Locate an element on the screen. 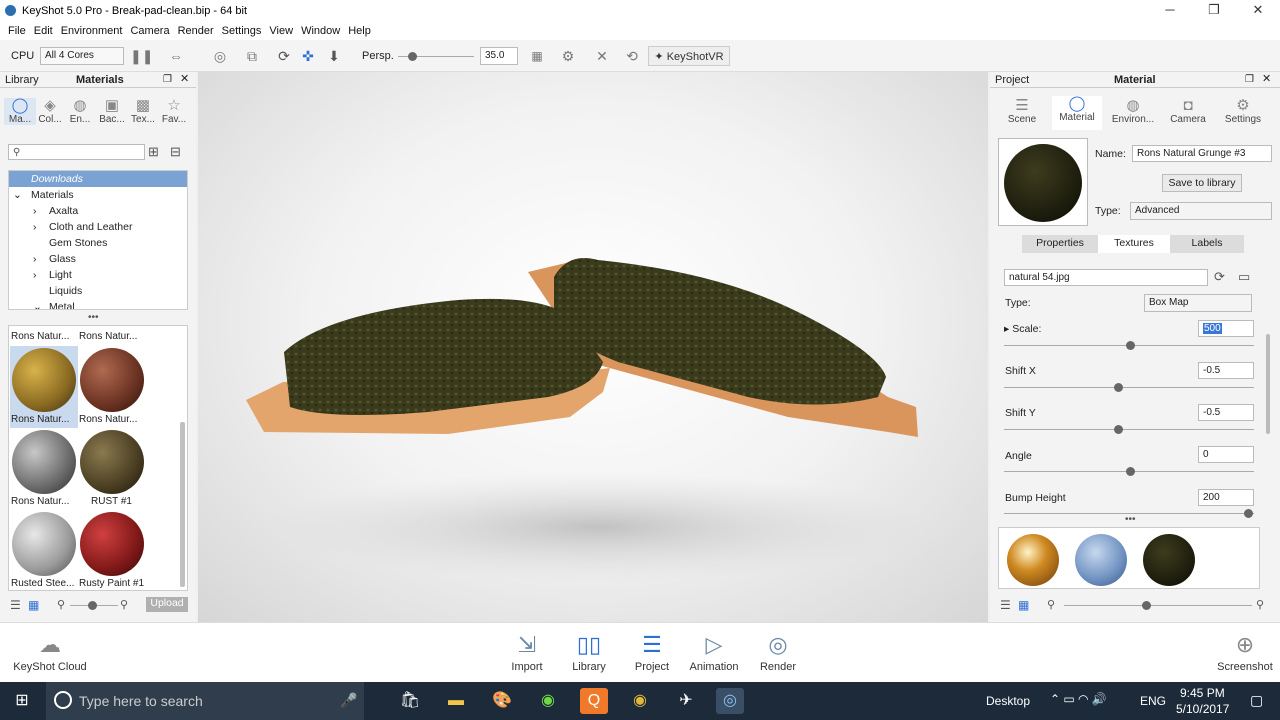 The image size is (1280, 720). maximize-button: ❐ is located at coordinates (1214, 11).